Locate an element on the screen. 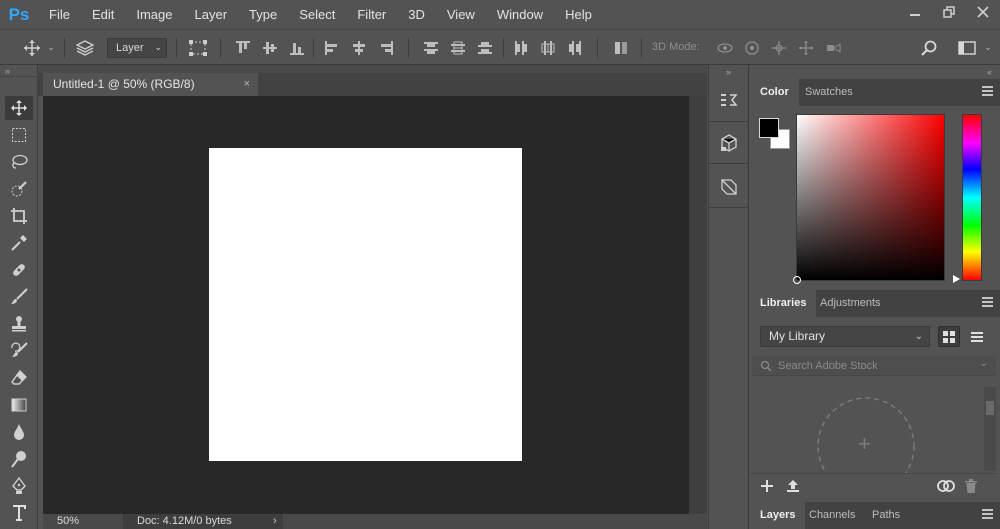  menu-filter: Filter is located at coordinates (371, 14).